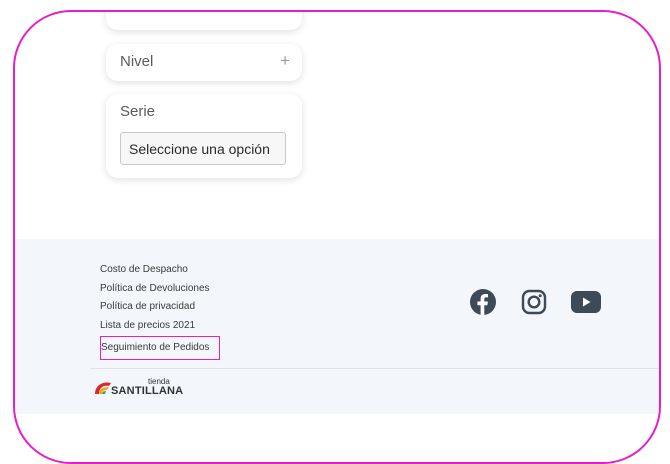 The height and width of the screenshot is (464, 670). Describe the element at coordinates (147, 391) in the screenshot. I see `logo-brand-text: SANTILLANA` at that location.